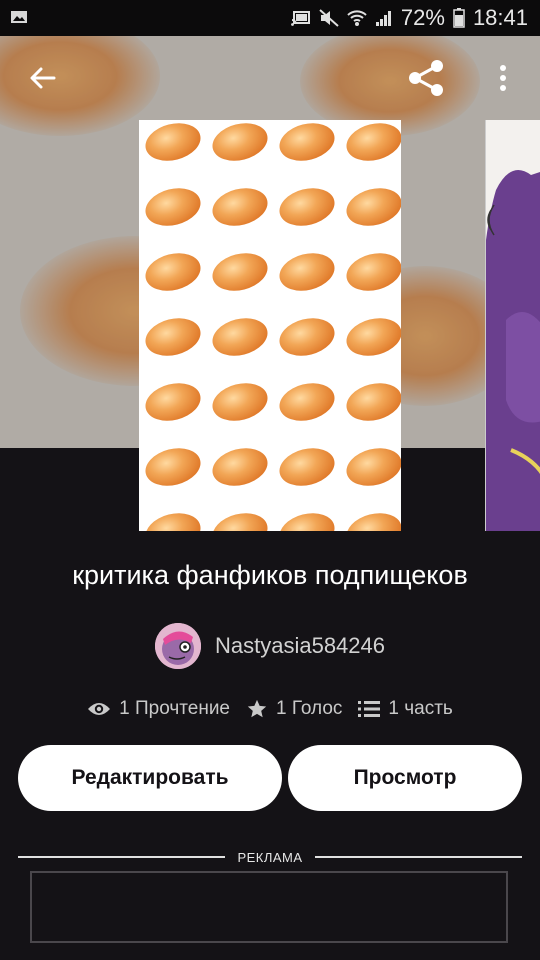  What do you see at coordinates (422, 17) in the screenshot?
I see `battery-percent: 72%` at bounding box center [422, 17].